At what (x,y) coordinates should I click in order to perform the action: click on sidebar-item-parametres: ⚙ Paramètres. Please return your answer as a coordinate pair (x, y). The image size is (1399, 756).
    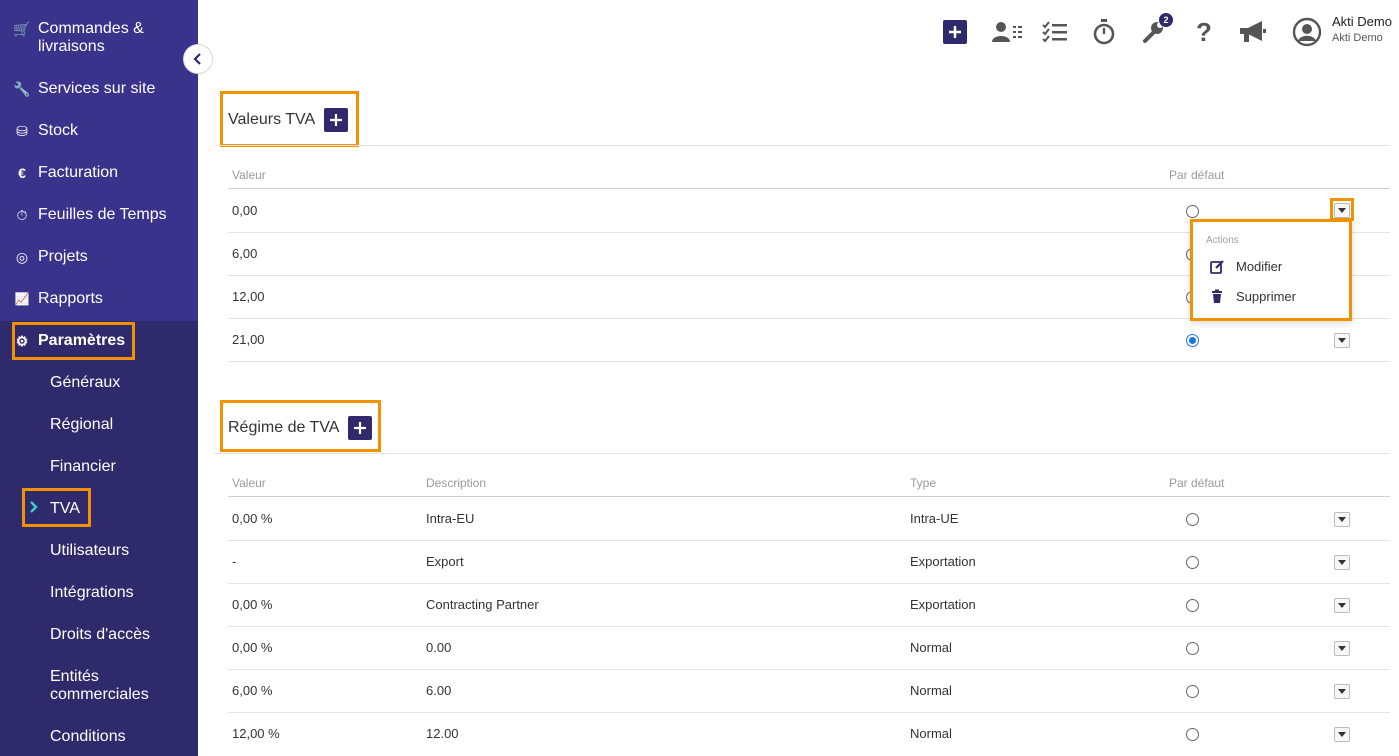
    Looking at the image, I should click on (99, 341).